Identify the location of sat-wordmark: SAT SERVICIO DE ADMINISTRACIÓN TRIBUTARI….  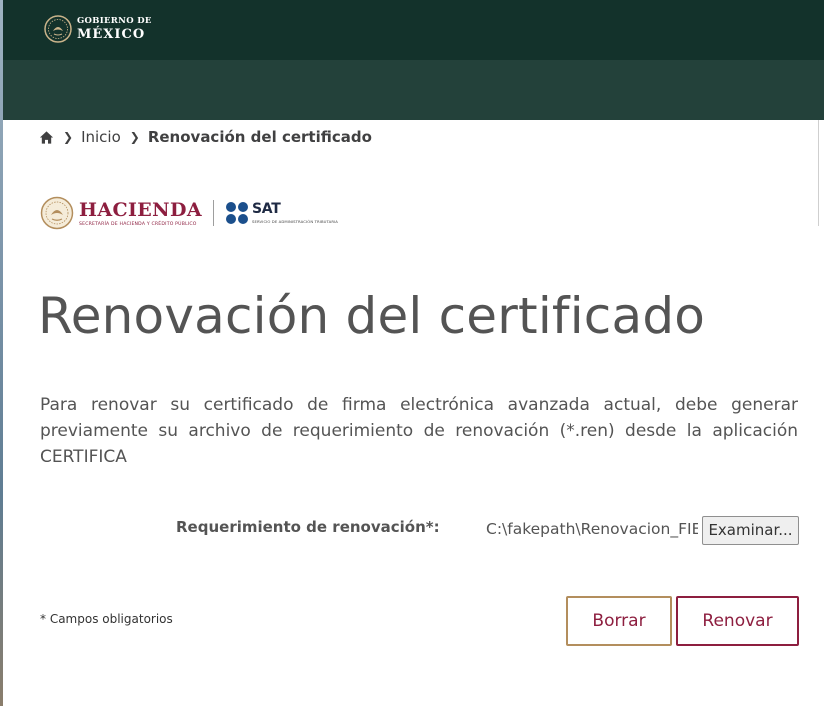
(295, 213).